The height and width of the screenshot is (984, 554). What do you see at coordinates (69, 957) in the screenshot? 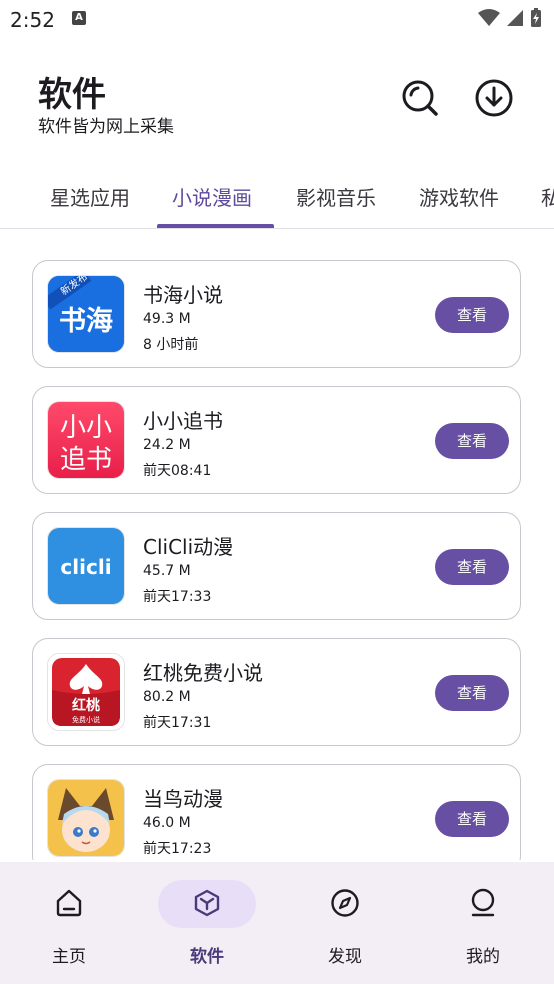
I see `nav-label: 主页` at bounding box center [69, 957].